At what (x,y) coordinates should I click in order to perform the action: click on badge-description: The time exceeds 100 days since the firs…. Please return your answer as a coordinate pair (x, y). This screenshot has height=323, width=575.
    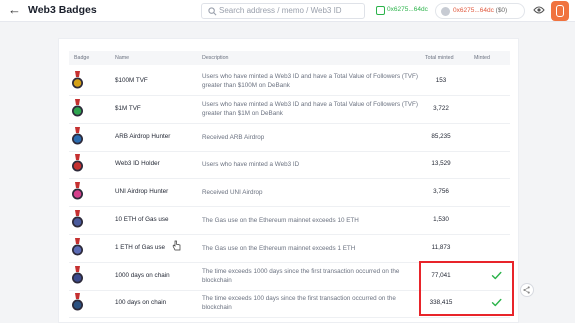
    Looking at the image, I should click on (299, 303).